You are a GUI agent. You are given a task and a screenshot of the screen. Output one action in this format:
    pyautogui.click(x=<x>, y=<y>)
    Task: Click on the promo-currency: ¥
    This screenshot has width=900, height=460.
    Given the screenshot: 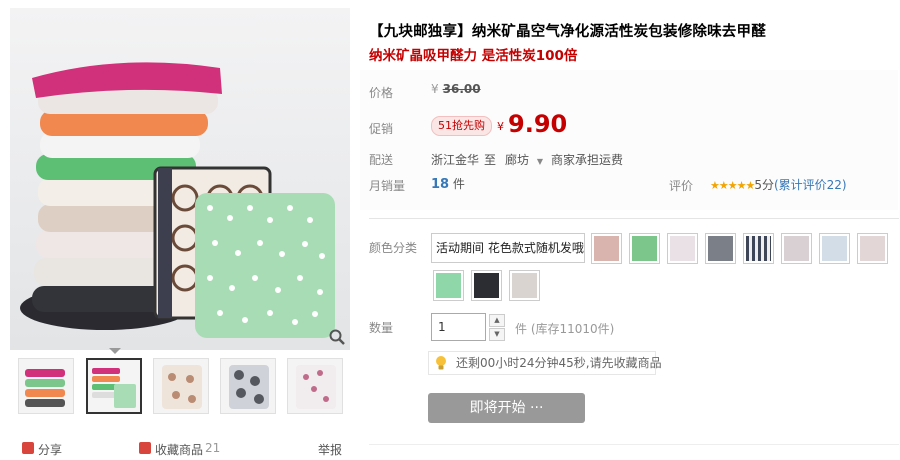 What is the action you would take?
    pyautogui.click(x=500, y=126)
    